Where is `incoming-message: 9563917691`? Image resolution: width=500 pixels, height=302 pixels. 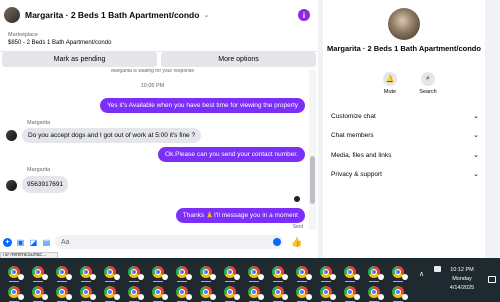 incoming-message: 9563917691 is located at coordinates (45, 184).